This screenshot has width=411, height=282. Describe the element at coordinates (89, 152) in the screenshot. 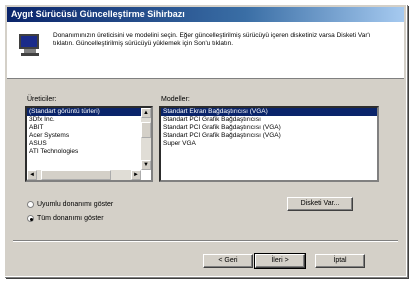

I see `manufacturer-list-item: ATI Technologies` at that location.